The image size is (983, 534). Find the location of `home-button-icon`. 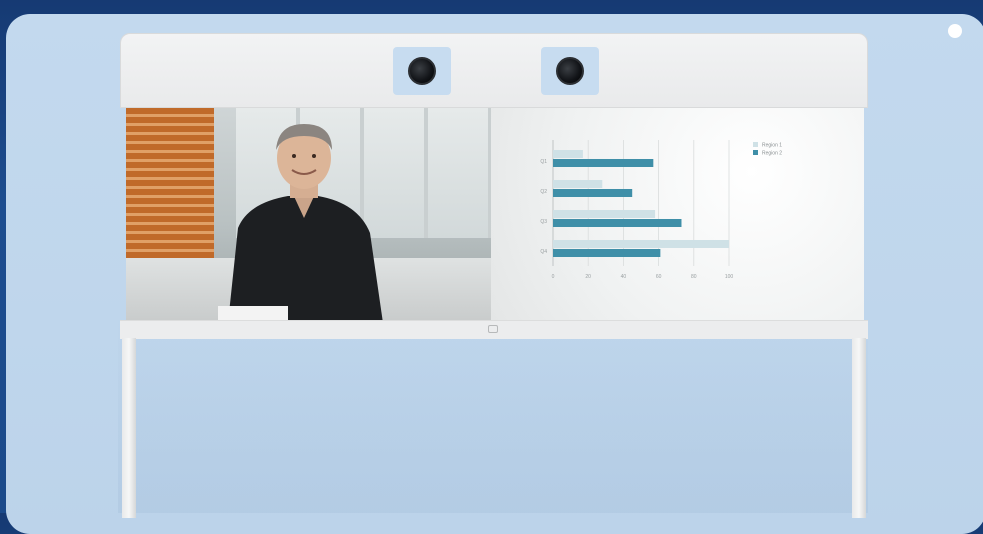

home-button-icon is located at coordinates (493, 329).